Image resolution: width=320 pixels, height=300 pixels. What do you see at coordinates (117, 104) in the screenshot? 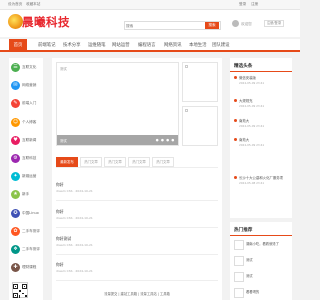
I see `featured-slider: 测试 测试 ● ● ● ●` at bounding box center [117, 104].